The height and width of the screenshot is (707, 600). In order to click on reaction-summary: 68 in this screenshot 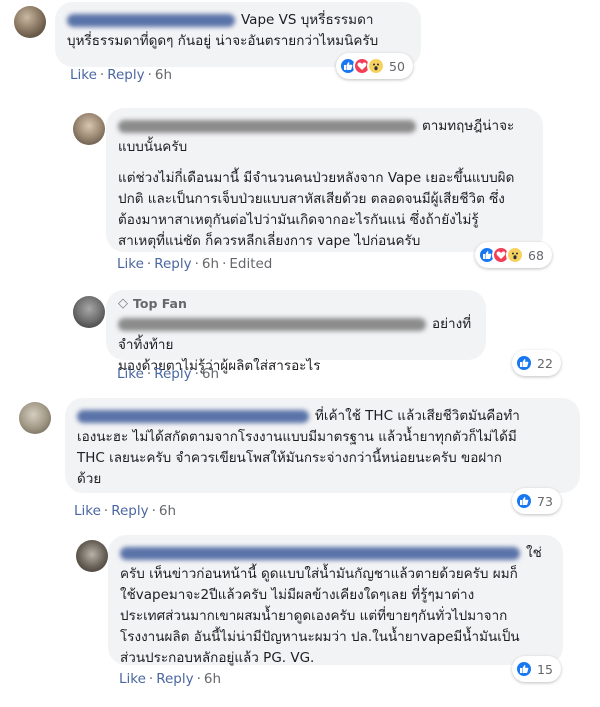, I will do `click(513, 255)`.